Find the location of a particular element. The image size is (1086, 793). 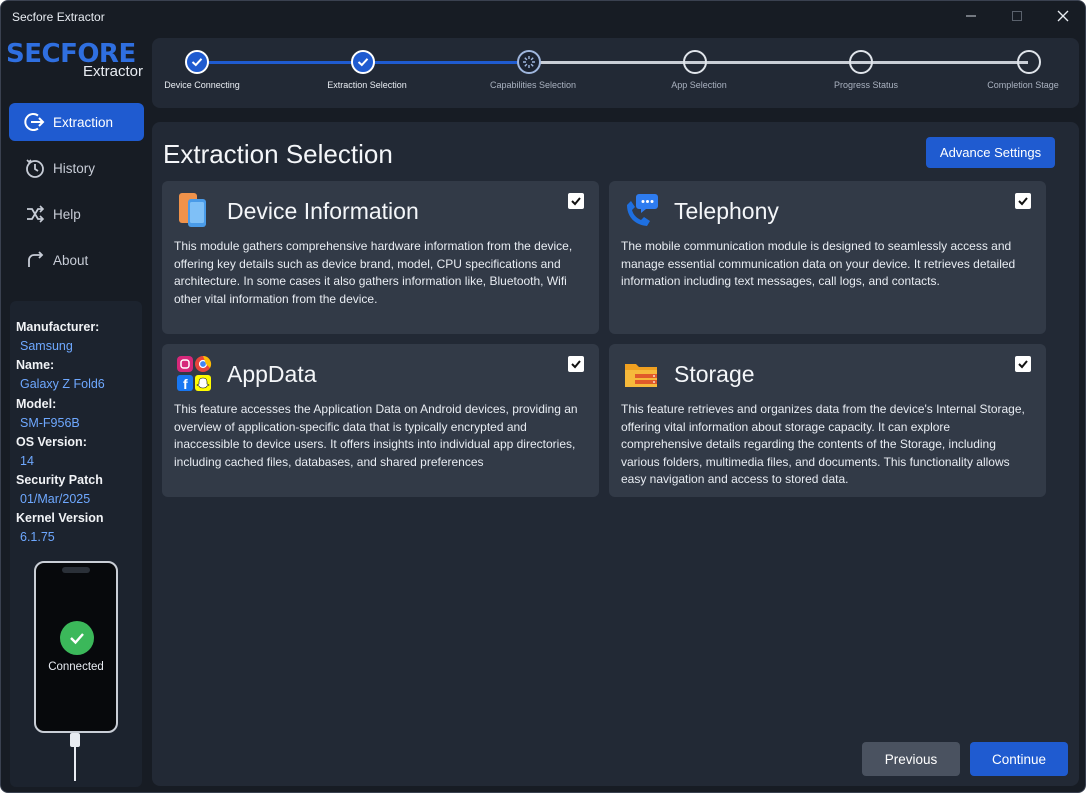

step-5-label: Progress Status is located at coordinates (866, 85).